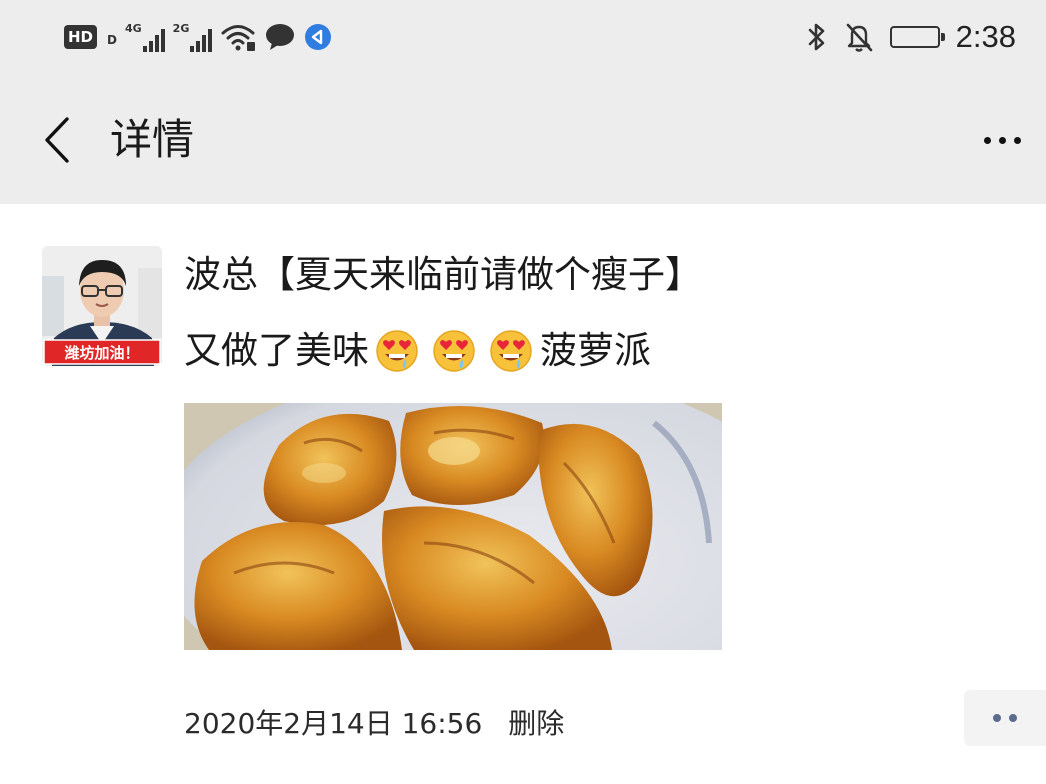 Image resolution: width=1046 pixels, height=784 pixels. I want to click on hd-label: HD, so click(81, 37).